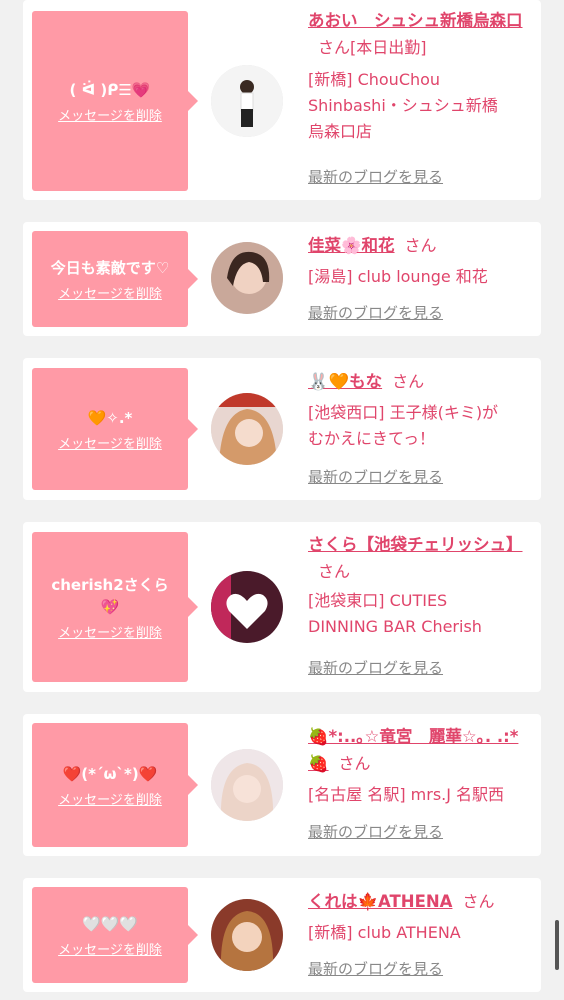 The height and width of the screenshot is (1000, 564). I want to click on message-text: cherish2さくら💖, so click(110, 595).